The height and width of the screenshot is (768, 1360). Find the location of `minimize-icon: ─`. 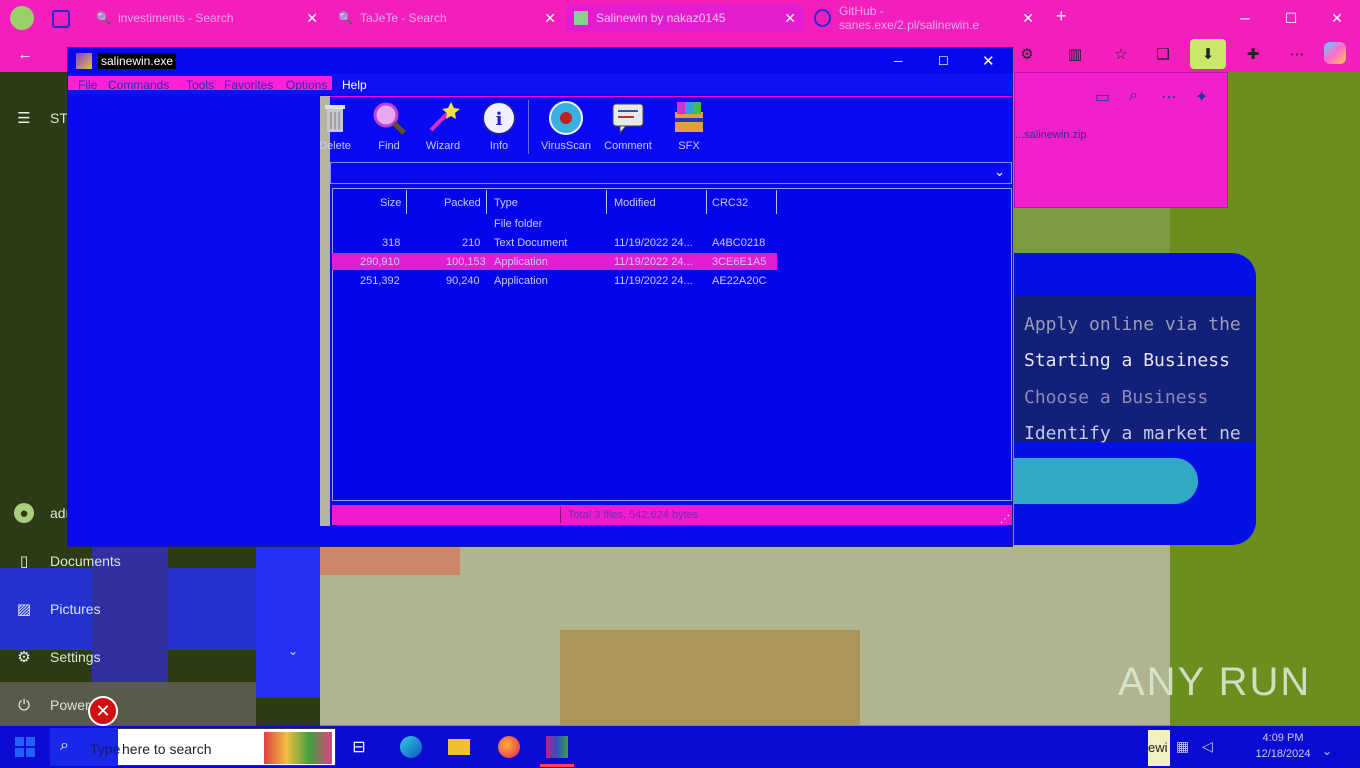

minimize-icon: ─ is located at coordinates (1245, 18).